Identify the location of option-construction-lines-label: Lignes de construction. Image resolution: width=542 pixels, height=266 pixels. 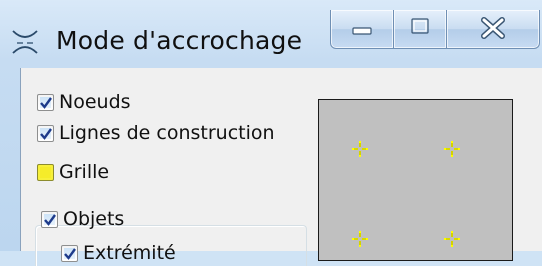
(167, 133).